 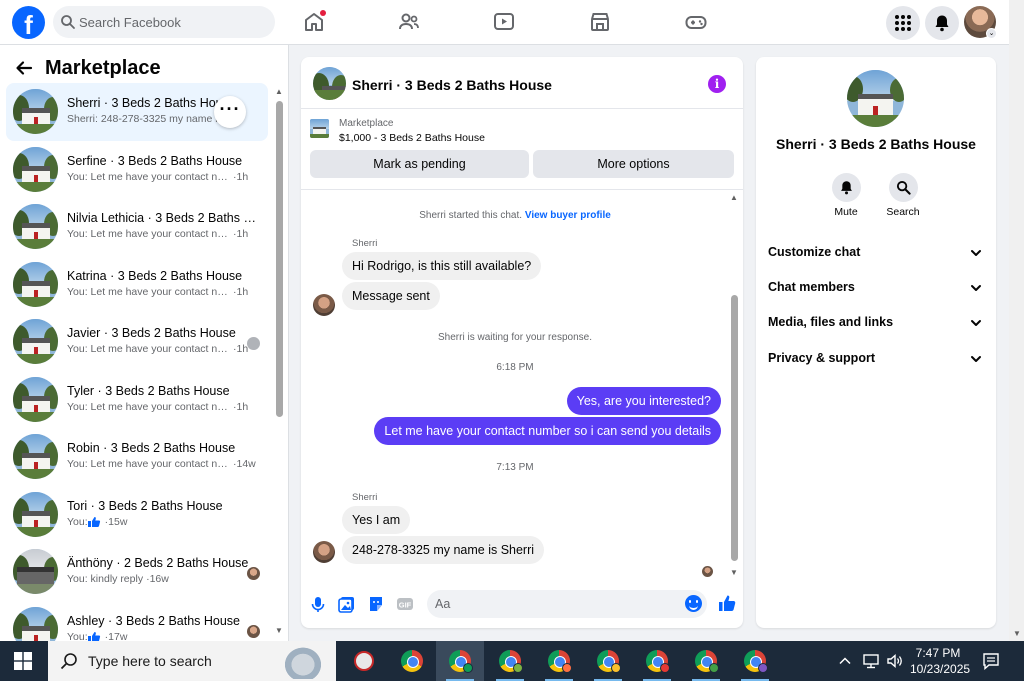 What do you see at coordinates (419, 164) in the screenshot?
I see `mark-as-pending-button: Mark as pending` at bounding box center [419, 164].